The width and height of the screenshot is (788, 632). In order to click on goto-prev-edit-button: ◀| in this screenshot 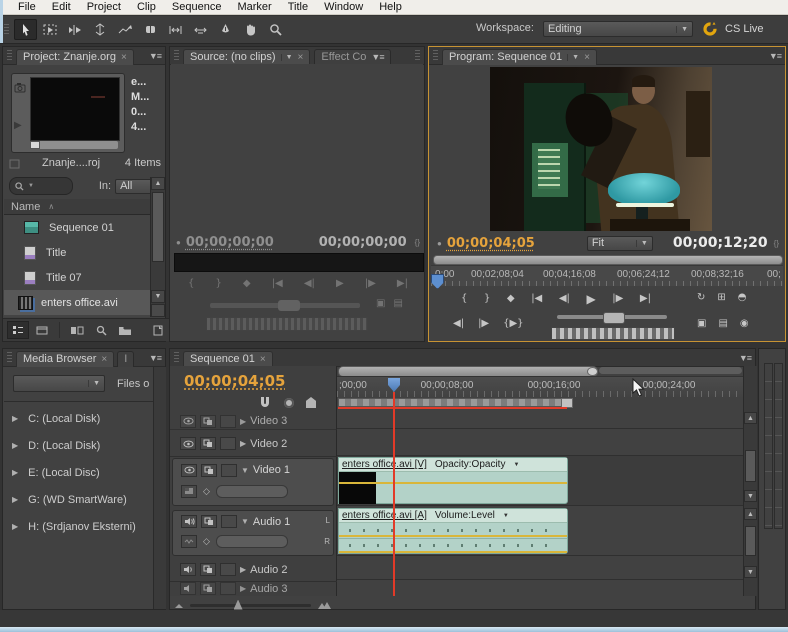, I will do `click(458, 324)`.